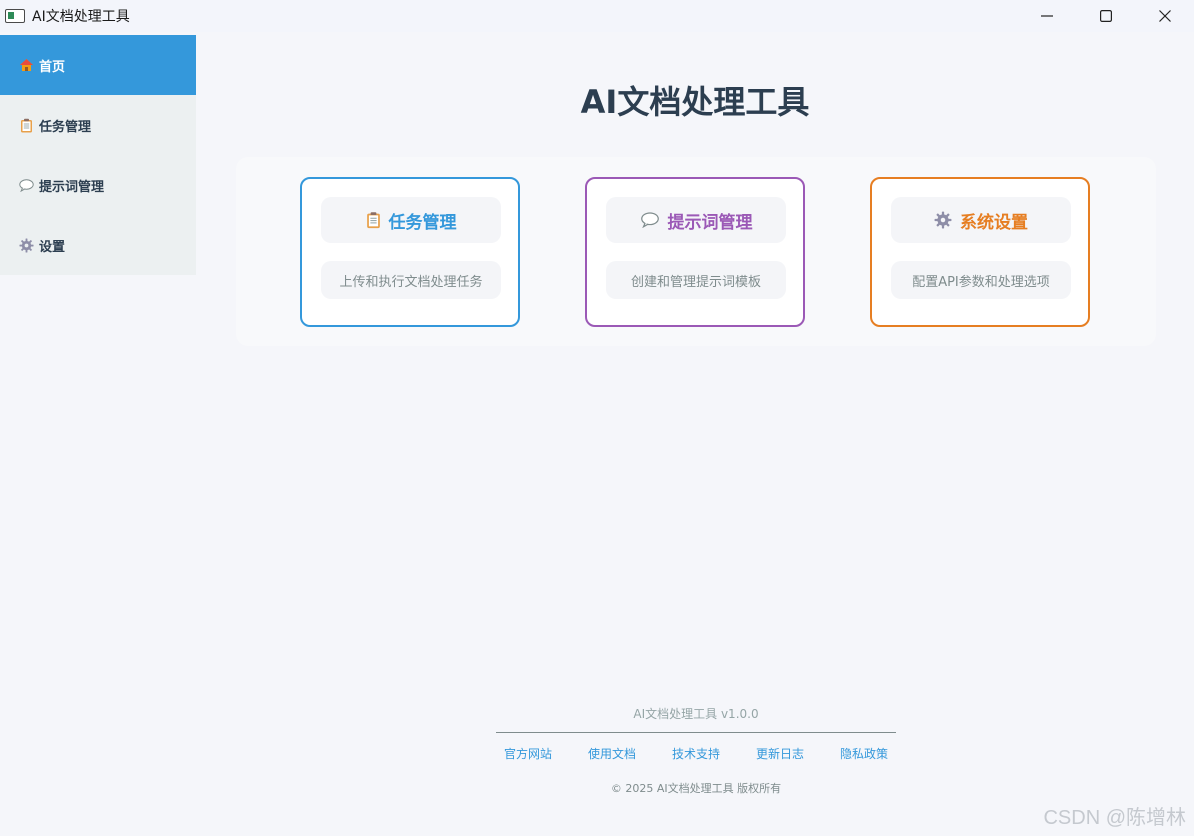 This screenshot has width=1194, height=836. What do you see at coordinates (994, 222) in the screenshot?
I see `card-title: 系统设置` at bounding box center [994, 222].